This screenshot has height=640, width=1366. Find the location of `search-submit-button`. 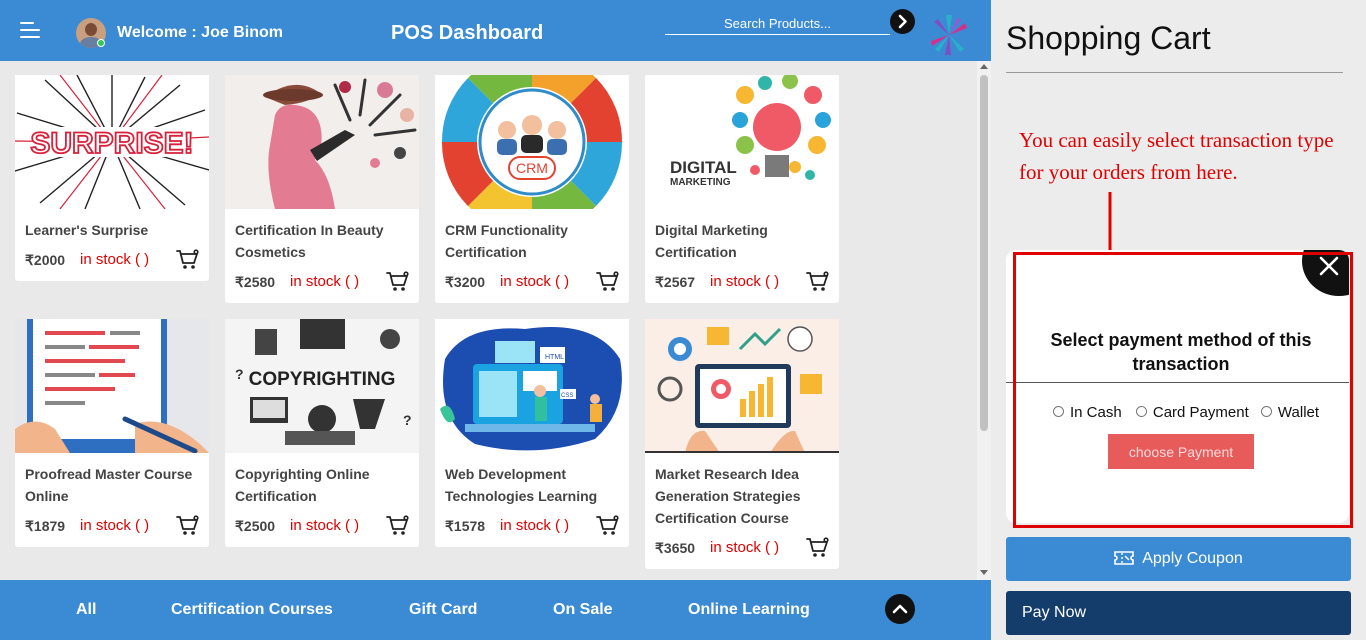

search-submit-button is located at coordinates (902, 21).